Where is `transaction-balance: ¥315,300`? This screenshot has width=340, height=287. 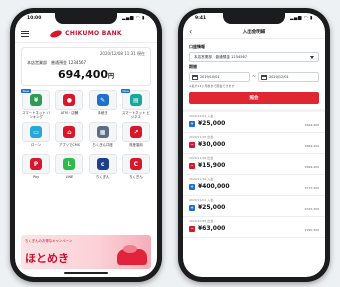 transaction-balance: ¥315,300 is located at coordinates (311, 209).